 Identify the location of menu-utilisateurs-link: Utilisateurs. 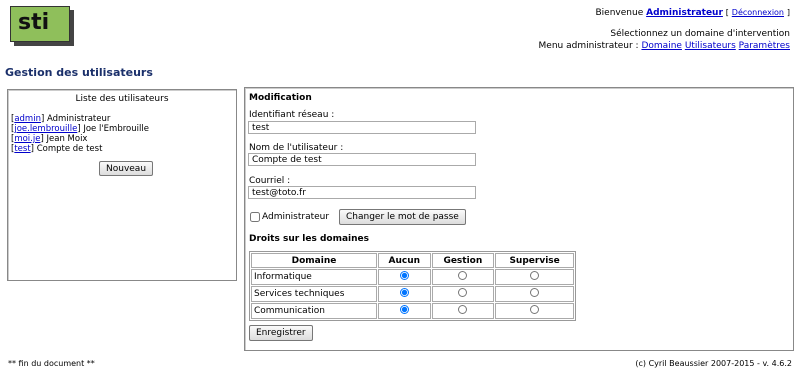
(710, 46).